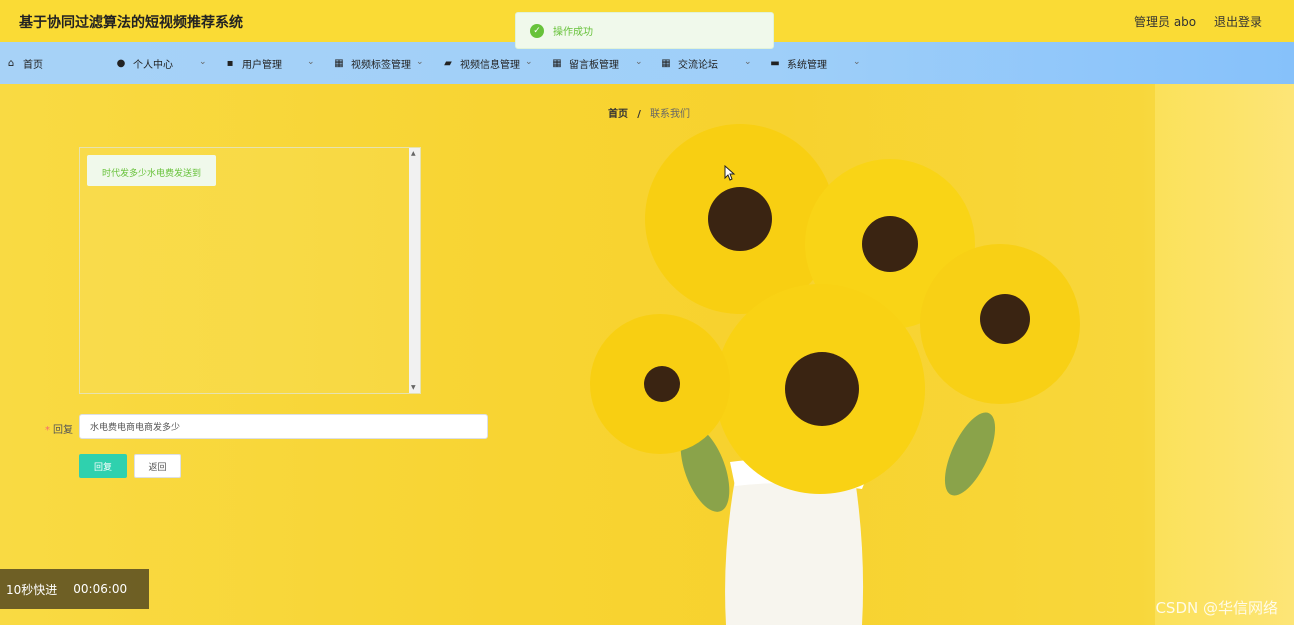  Describe the element at coordinates (644, 30) in the screenshot. I see `success-toast: ✓ 操作成功` at that location.